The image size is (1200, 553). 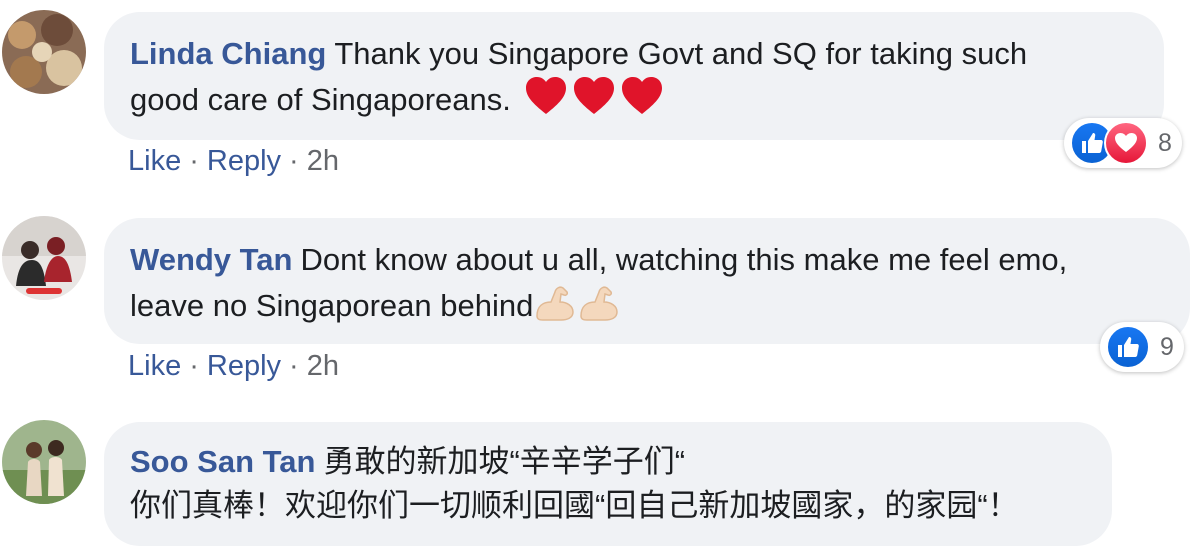 What do you see at coordinates (1126, 143) in the screenshot?
I see `love-icon` at bounding box center [1126, 143].